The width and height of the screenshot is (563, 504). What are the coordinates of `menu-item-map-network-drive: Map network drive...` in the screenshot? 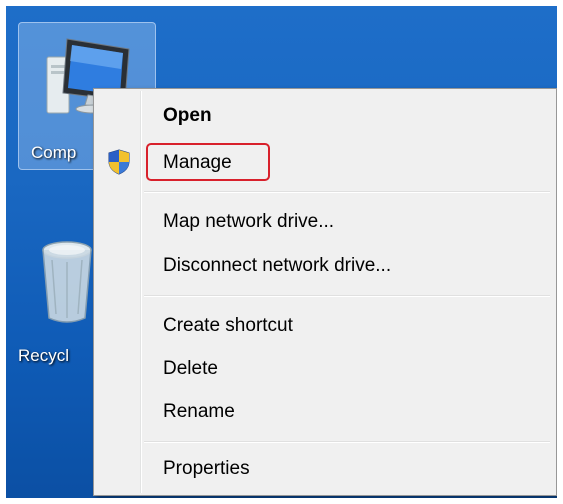 It's located at (347, 222).